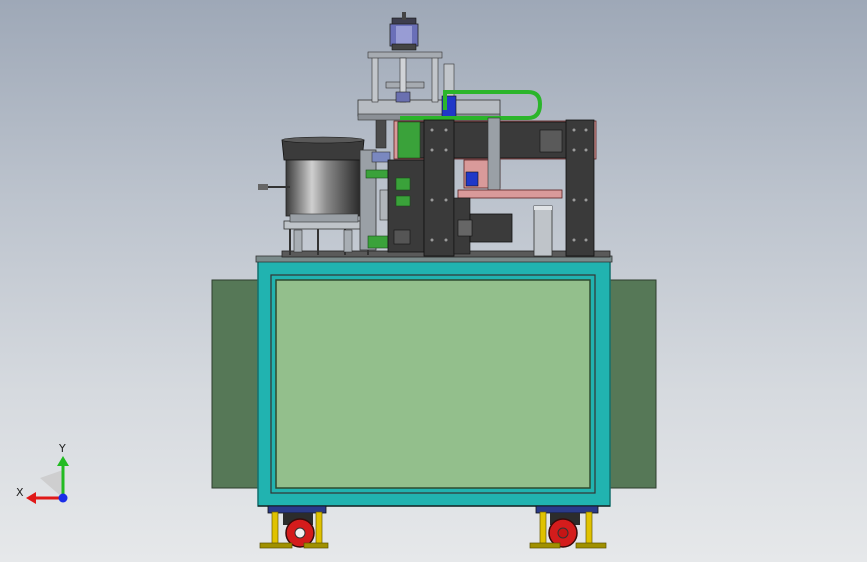 This screenshot has height=562, width=867. I want to click on axis-x-arrow, so click(31, 498).